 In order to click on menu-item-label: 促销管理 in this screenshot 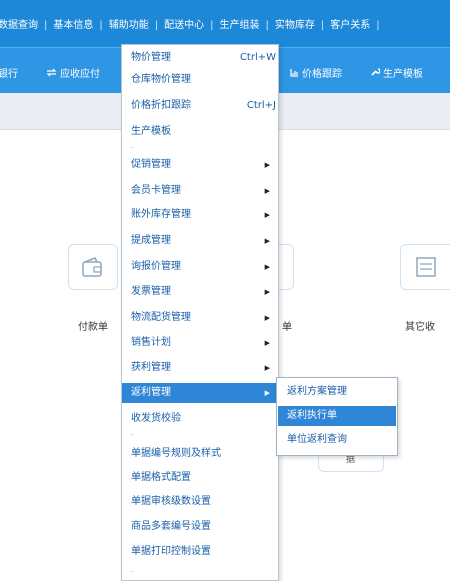, I will do `click(151, 164)`.